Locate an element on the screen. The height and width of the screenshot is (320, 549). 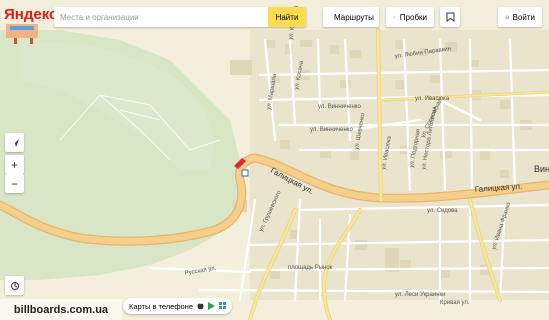
street-label-vinnichenko-2: ул. Винниченко is located at coordinates (332, 130).